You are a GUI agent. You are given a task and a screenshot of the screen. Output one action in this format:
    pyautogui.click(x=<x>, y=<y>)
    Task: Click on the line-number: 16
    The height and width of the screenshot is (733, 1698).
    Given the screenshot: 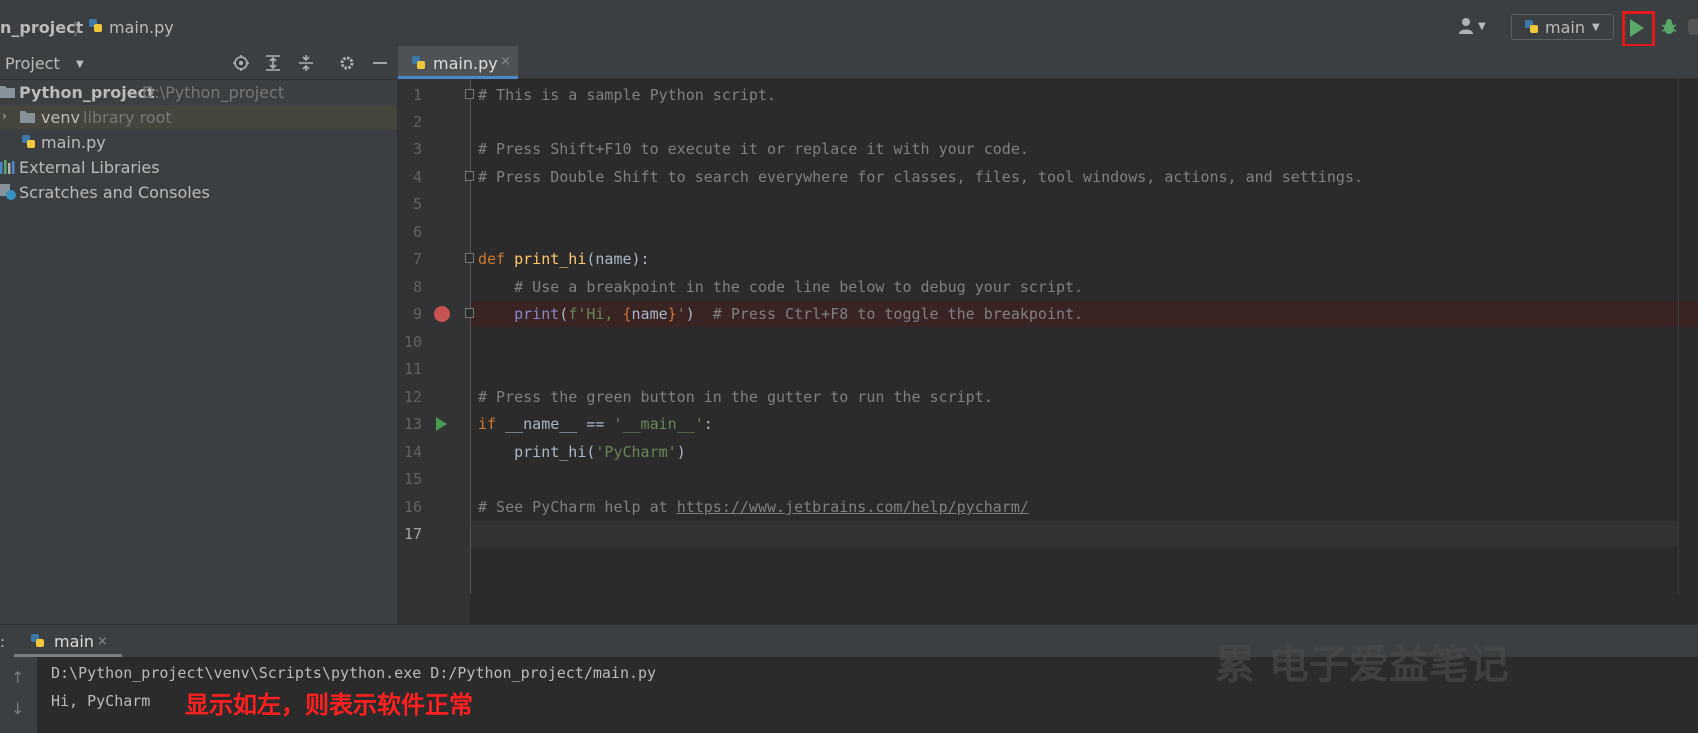 What is the action you would take?
    pyautogui.click(x=412, y=507)
    